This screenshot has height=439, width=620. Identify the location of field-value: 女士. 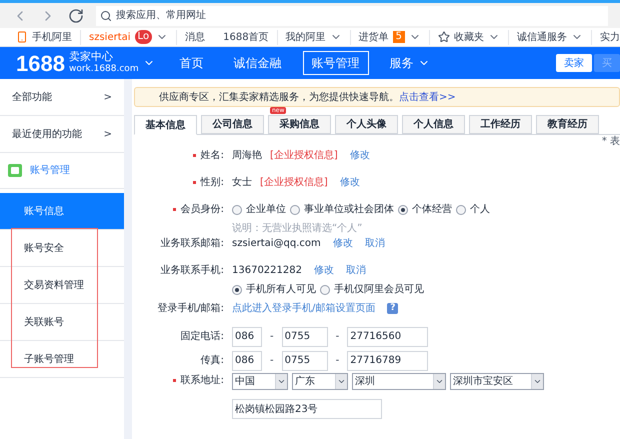
(242, 183).